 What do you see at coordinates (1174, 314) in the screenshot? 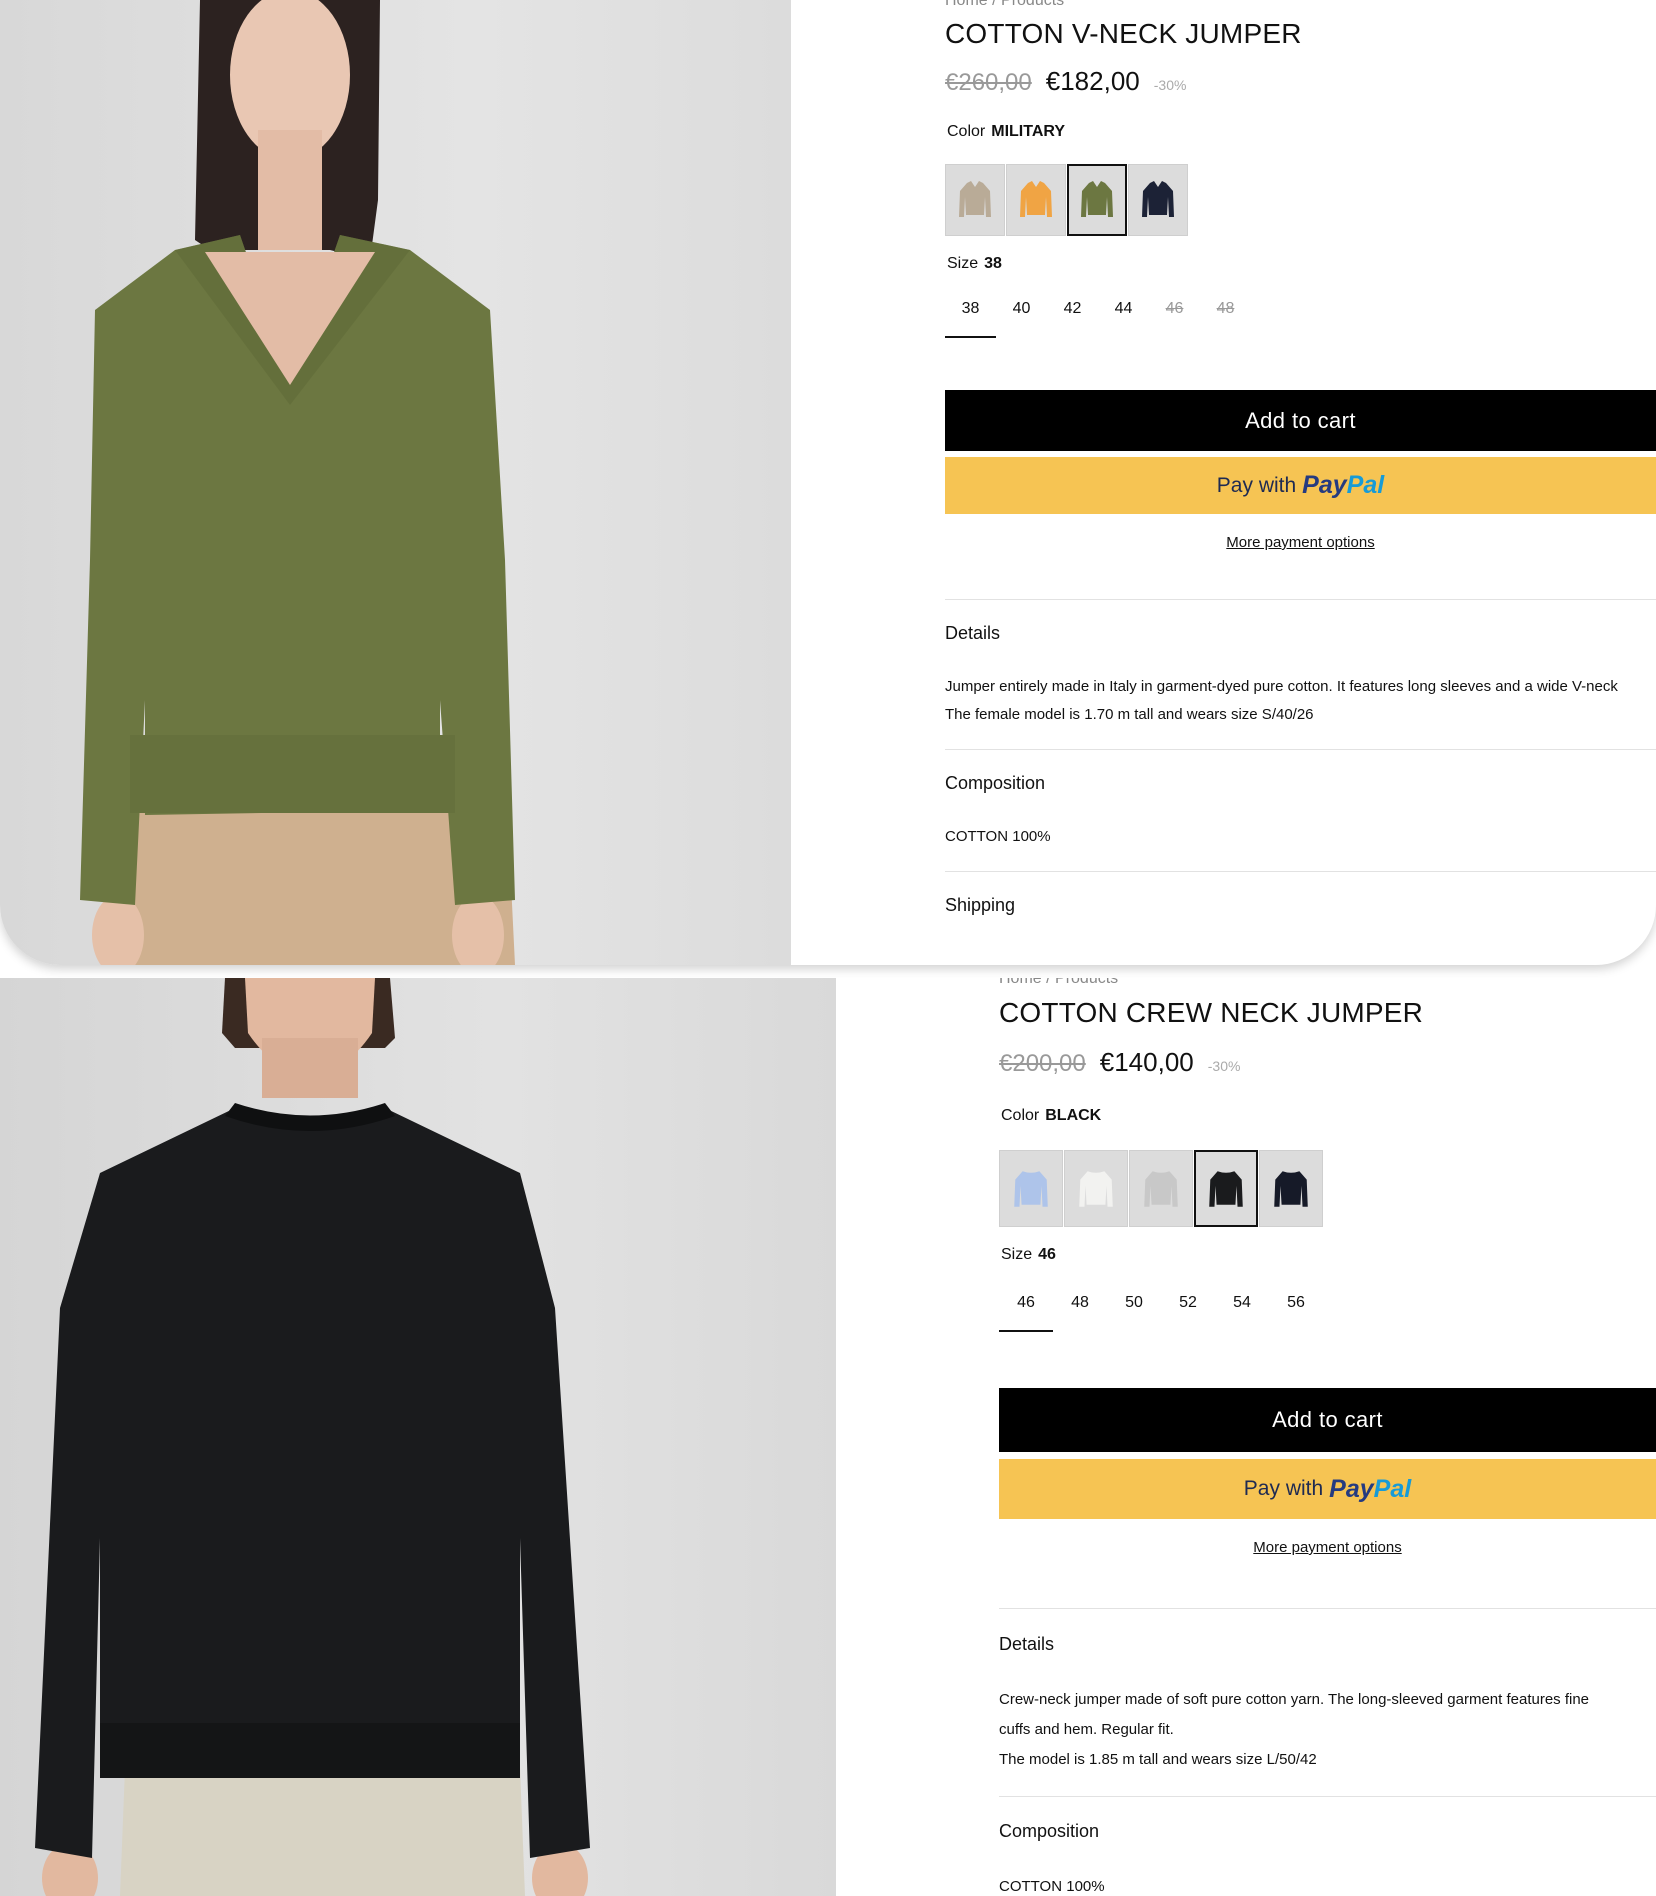
I see `size-option-unavailable: 46` at bounding box center [1174, 314].